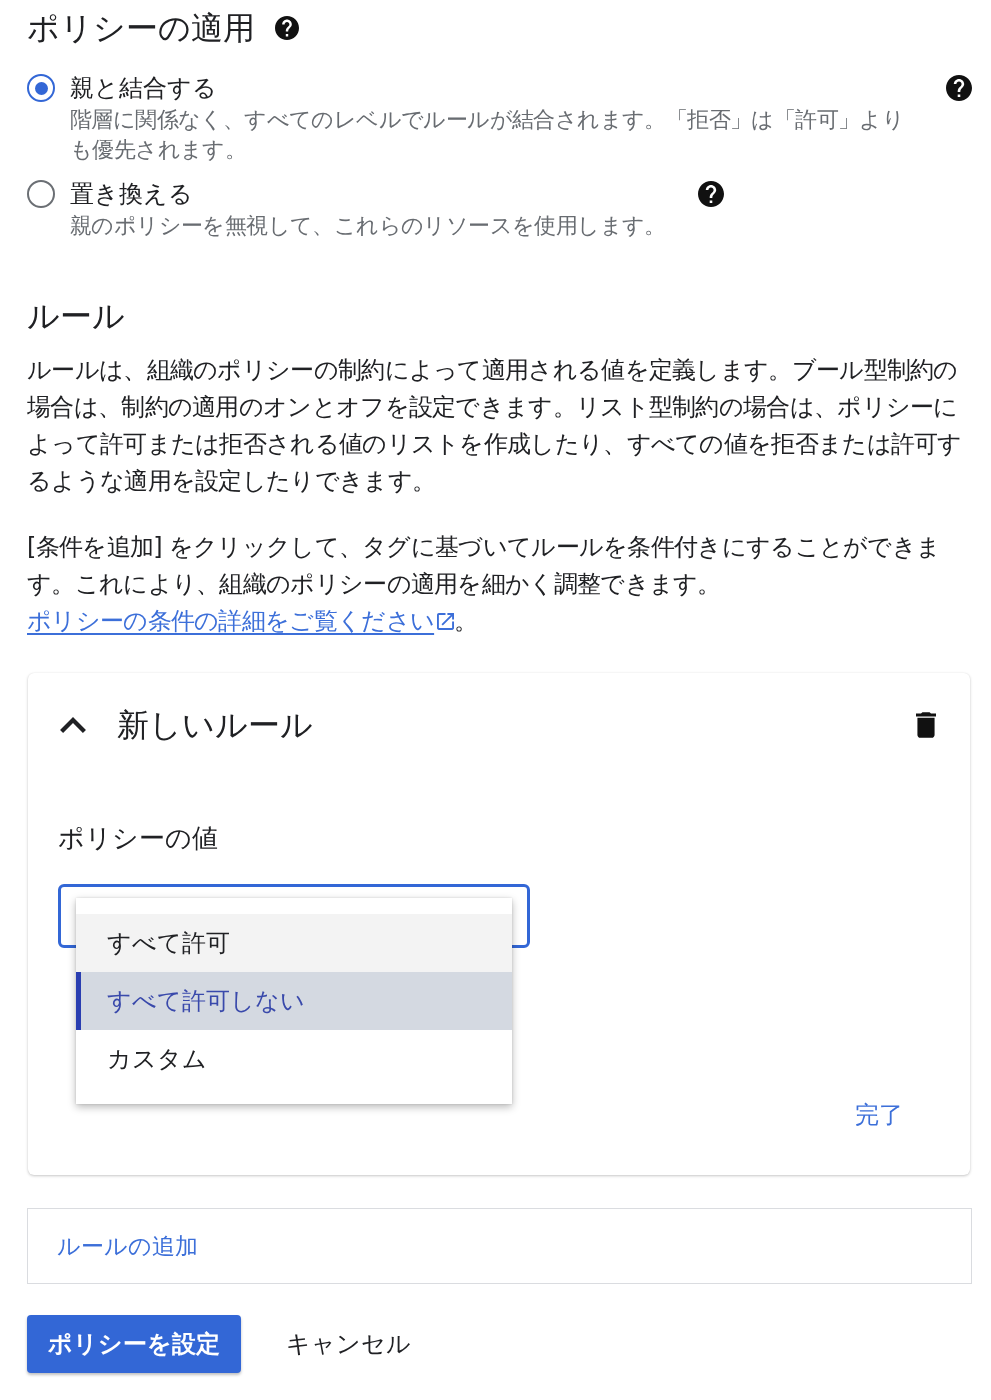 The width and height of the screenshot is (991, 1400). I want to click on delete-icon, so click(926, 725).